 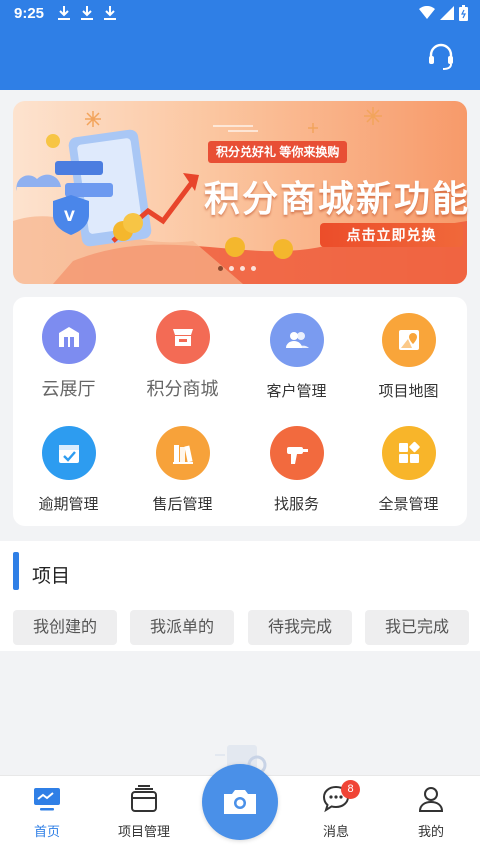 I want to click on section-title: 项目, so click(x=51, y=576).